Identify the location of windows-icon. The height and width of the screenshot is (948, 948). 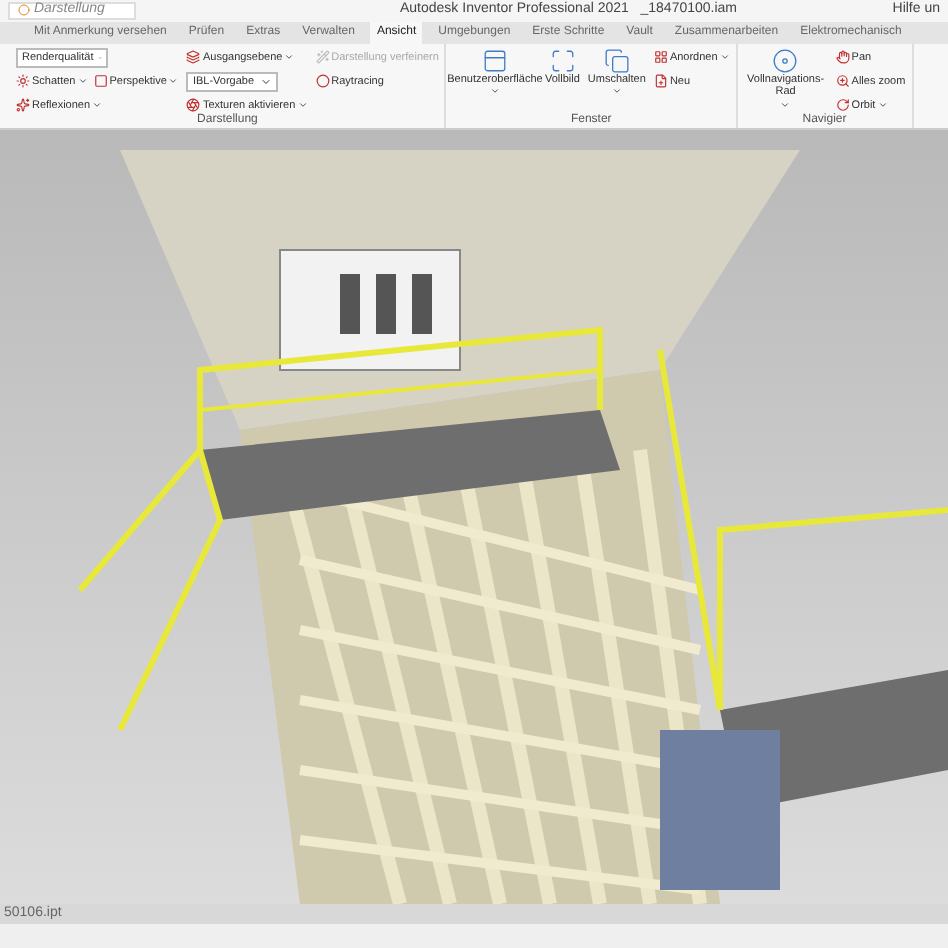
(616, 60).